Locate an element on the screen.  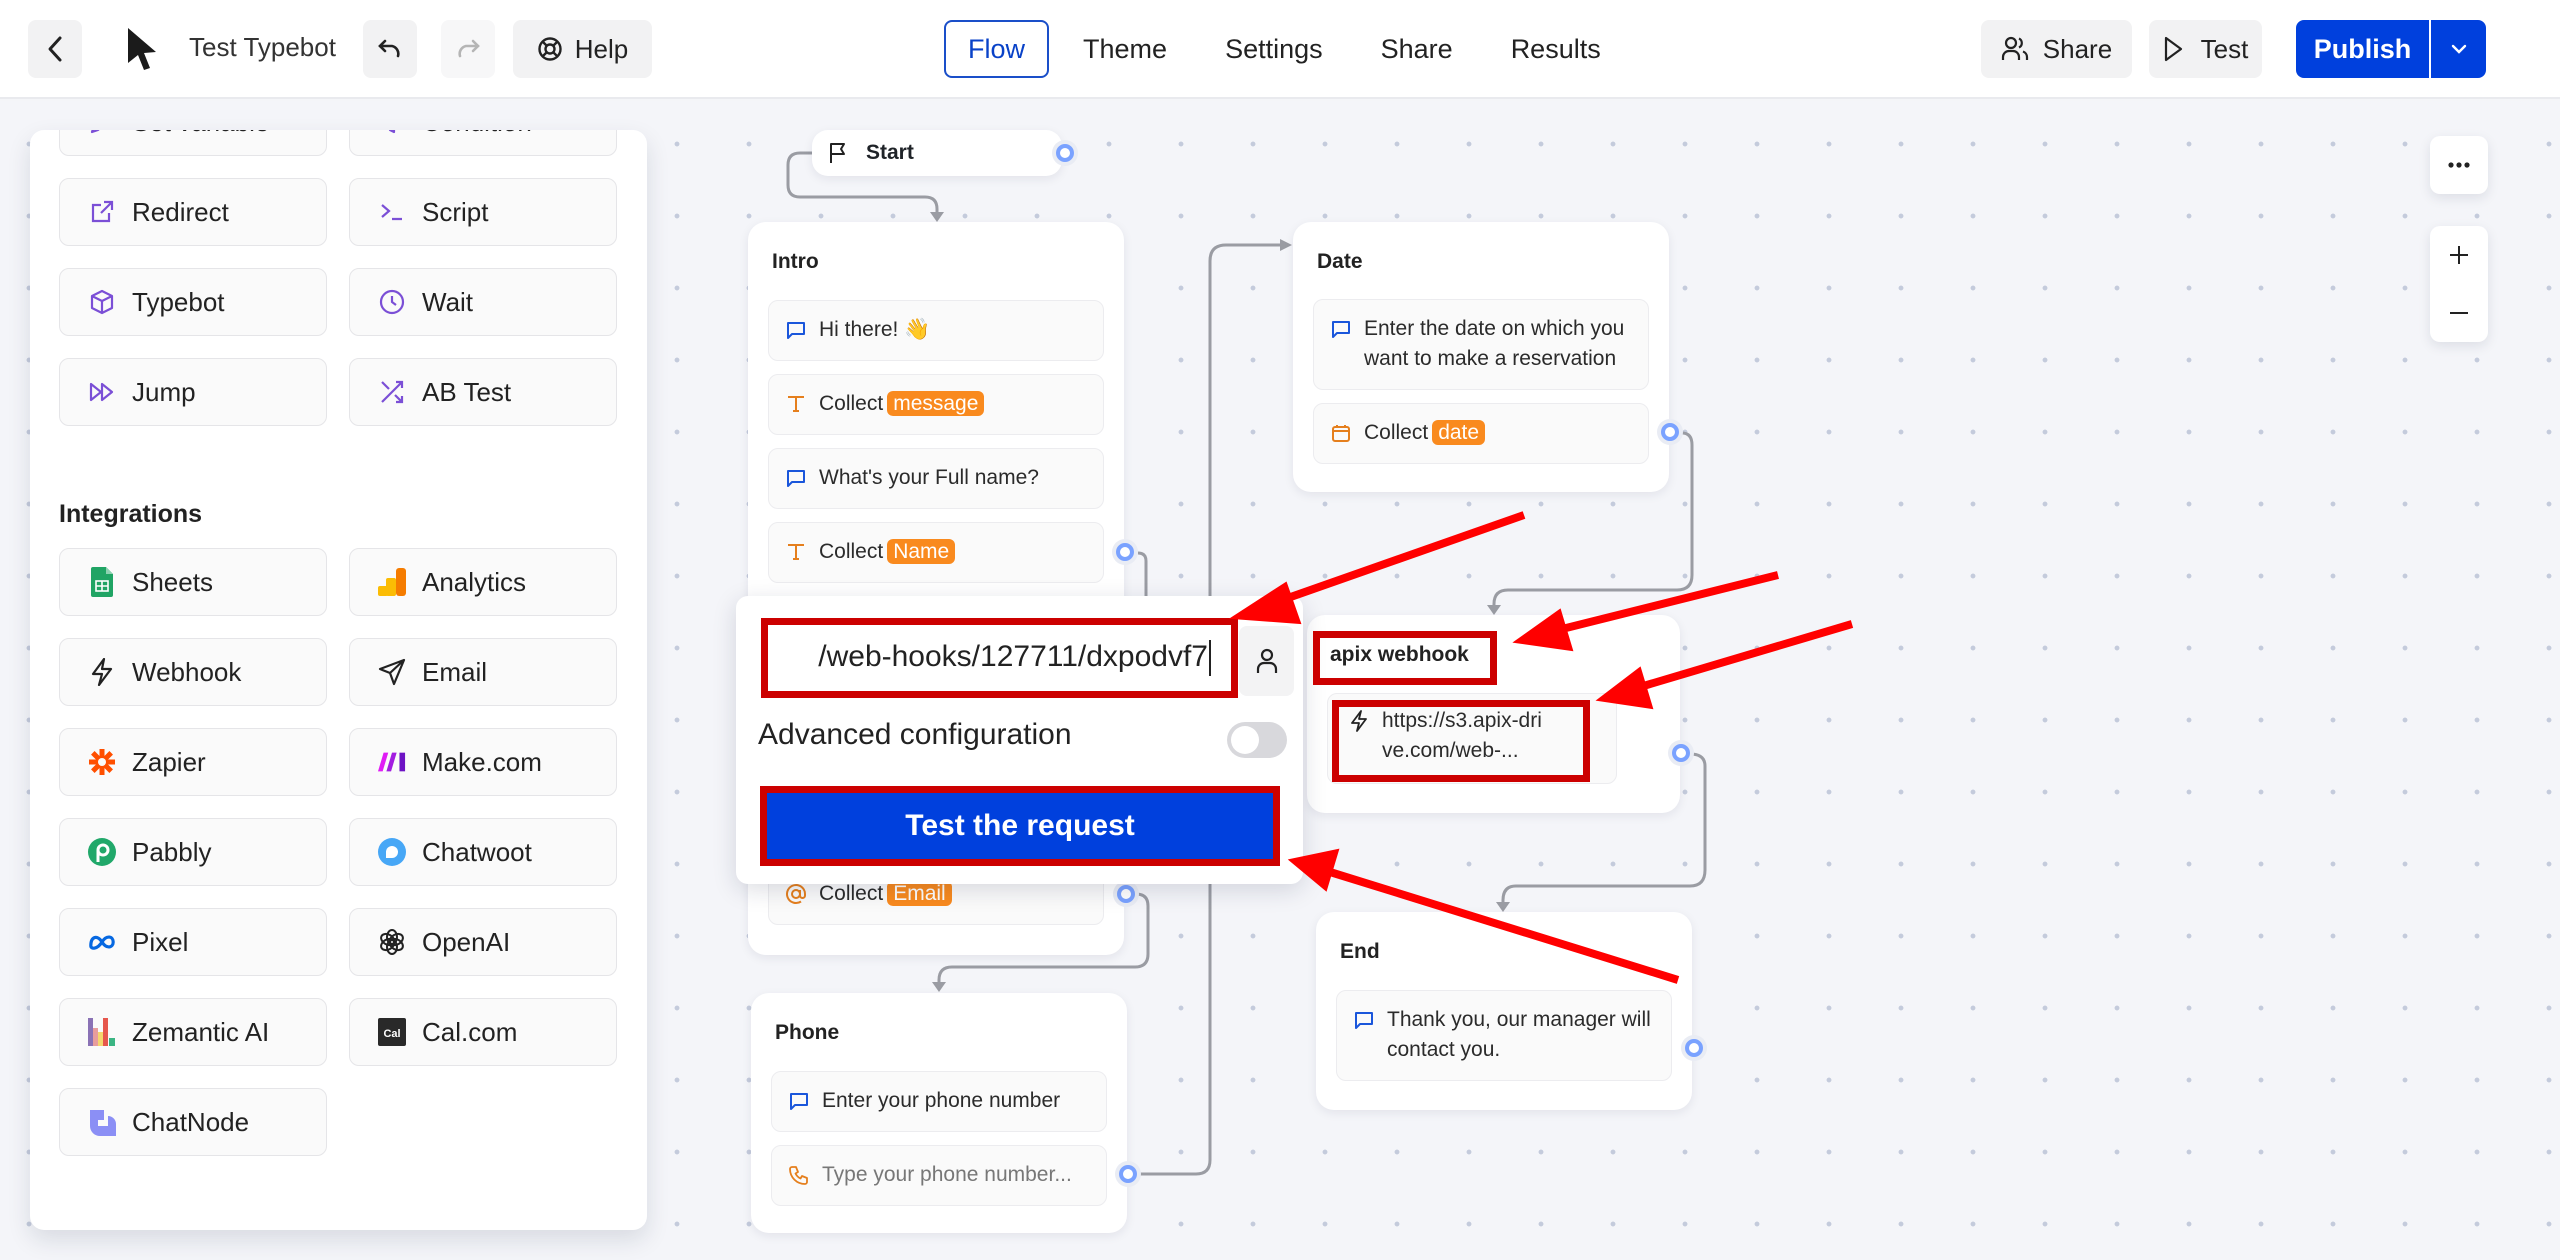
openai-icon is located at coordinates (392, 942).